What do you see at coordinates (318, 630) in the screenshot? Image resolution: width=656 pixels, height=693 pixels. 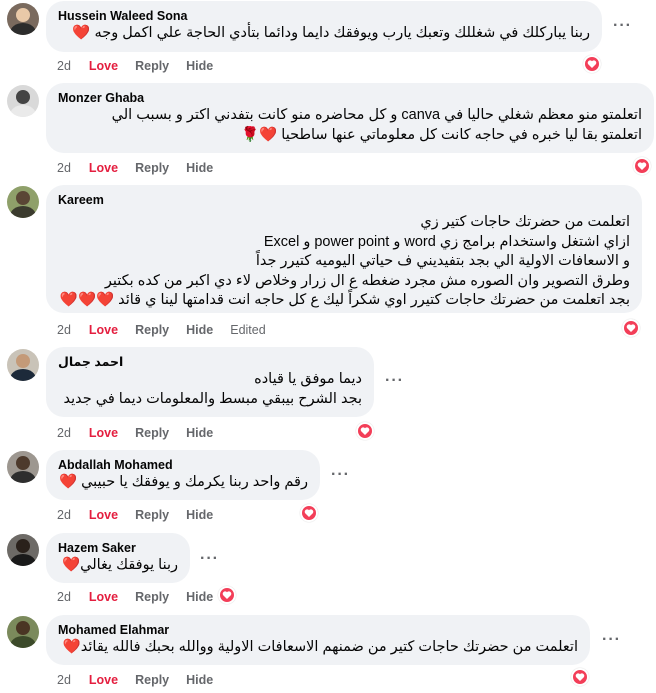 I see `comment-author: Mohamed Elahmar` at bounding box center [318, 630].